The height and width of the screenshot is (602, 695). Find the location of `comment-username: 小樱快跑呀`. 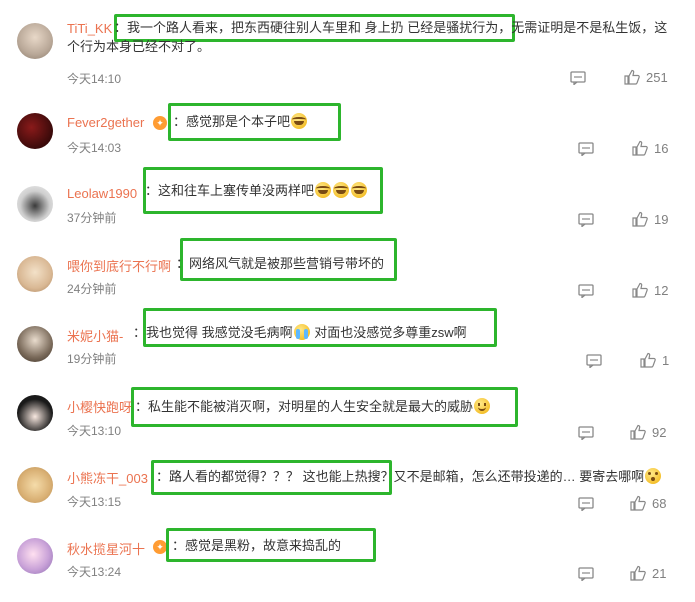

comment-username: 小樱快跑呀 is located at coordinates (99, 406).